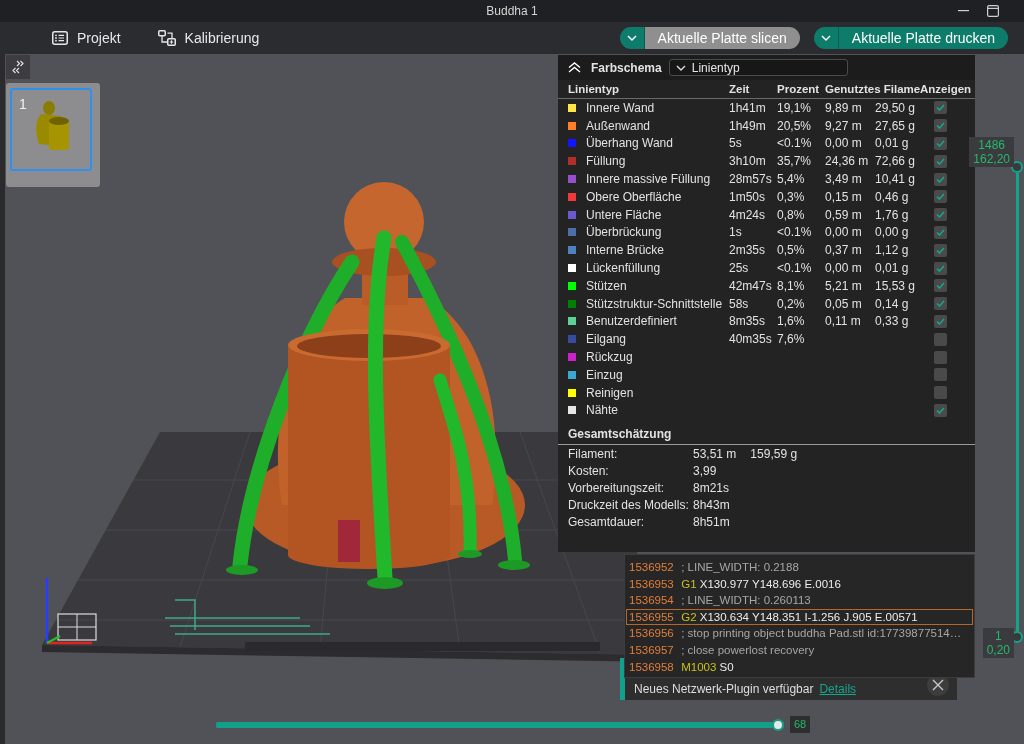 This screenshot has width=1024, height=744. What do you see at coordinates (991, 159) in the screenshot?
I see `layer-height: 162,20` at bounding box center [991, 159].